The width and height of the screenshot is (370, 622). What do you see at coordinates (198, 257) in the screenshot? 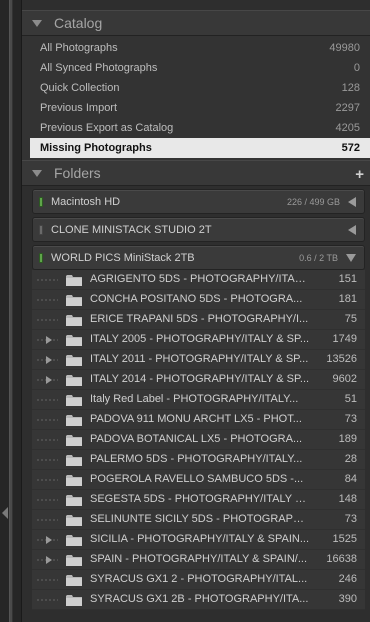
I see `volume-header: WORLD PICS MiniStack 2TB 0.6 / 2 TB` at bounding box center [198, 257].